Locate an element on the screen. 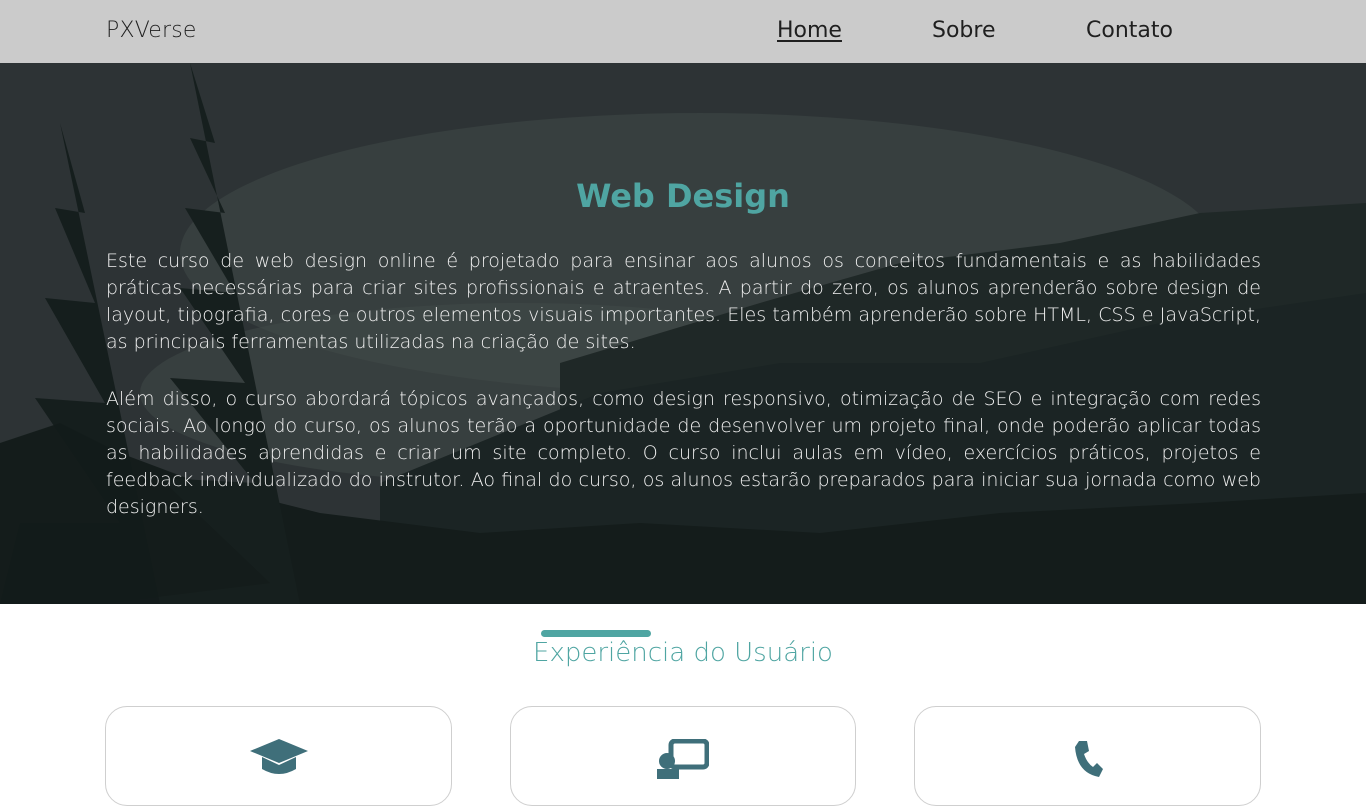 Image resolution: width=1366 pixels, height=806 pixels. nav-link-contato: Contato is located at coordinates (1129, 30).